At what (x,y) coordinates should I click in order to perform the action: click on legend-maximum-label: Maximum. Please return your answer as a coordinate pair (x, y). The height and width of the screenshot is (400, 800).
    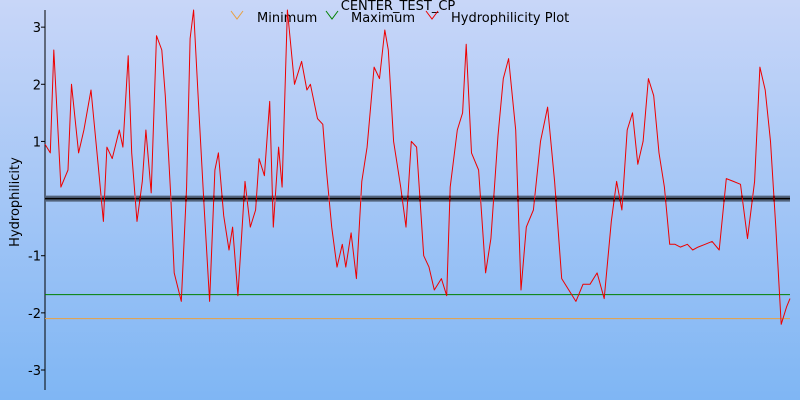
    Looking at the image, I should click on (383, 18).